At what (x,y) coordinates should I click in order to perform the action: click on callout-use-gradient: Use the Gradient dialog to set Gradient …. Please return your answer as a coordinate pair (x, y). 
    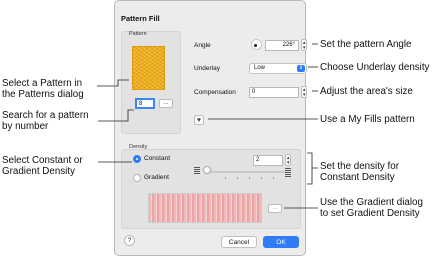
    Looking at the image, I should click on (371, 208).